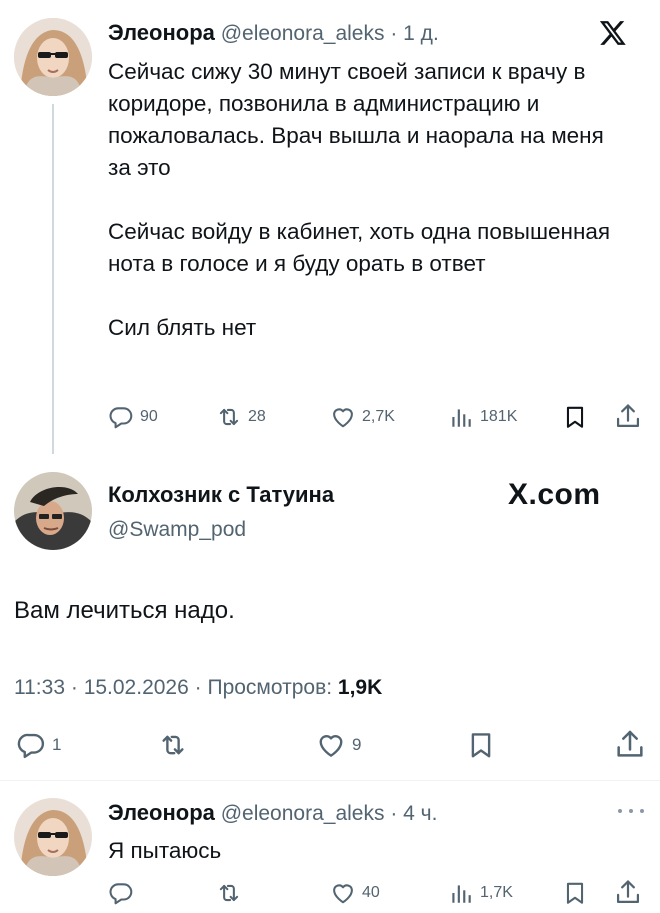 The width and height of the screenshot is (660, 913). I want to click on like-count: 9, so click(357, 744).